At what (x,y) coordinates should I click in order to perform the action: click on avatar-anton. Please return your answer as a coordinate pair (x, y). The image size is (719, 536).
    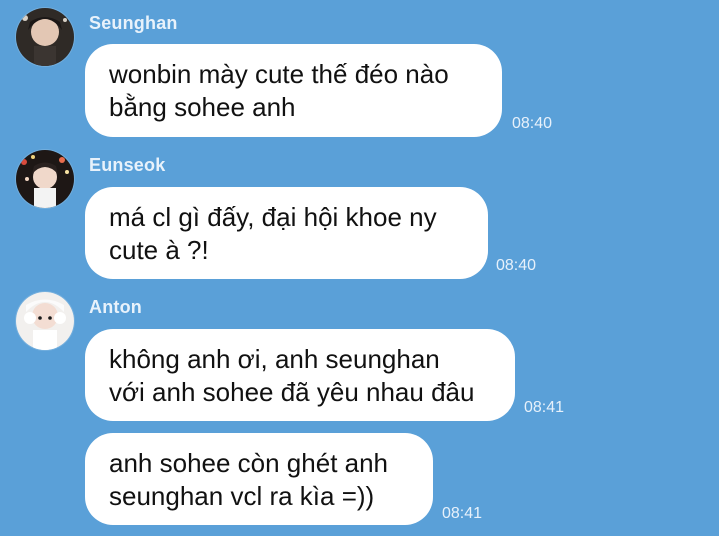
    Looking at the image, I should click on (45, 321).